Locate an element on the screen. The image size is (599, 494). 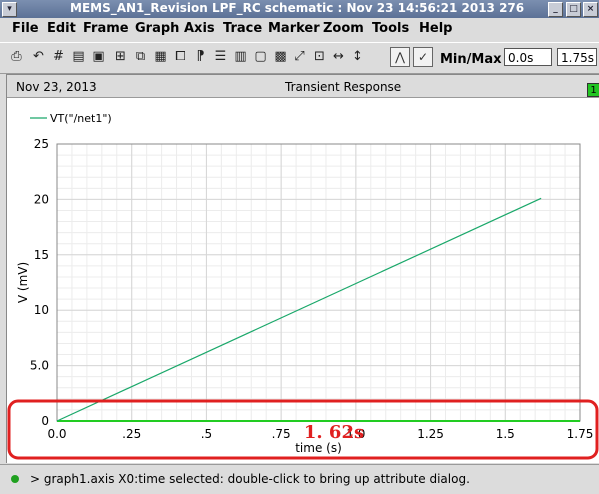
menu-file: File is located at coordinates (25, 28).